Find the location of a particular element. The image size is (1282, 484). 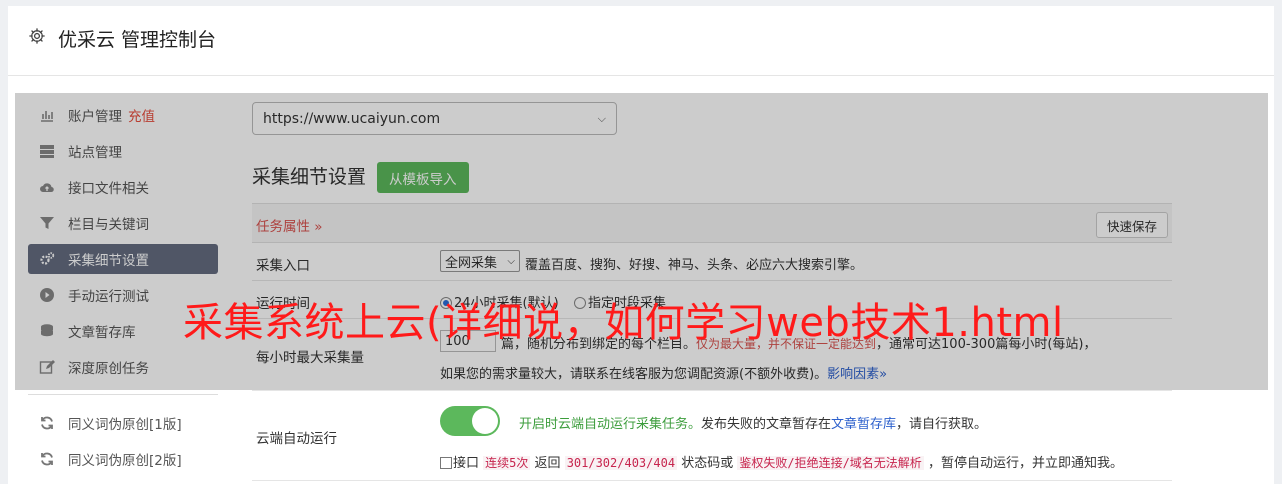

sidebar-item-synonym-v1: 同义词伪原创[1版] is located at coordinates (123, 423).